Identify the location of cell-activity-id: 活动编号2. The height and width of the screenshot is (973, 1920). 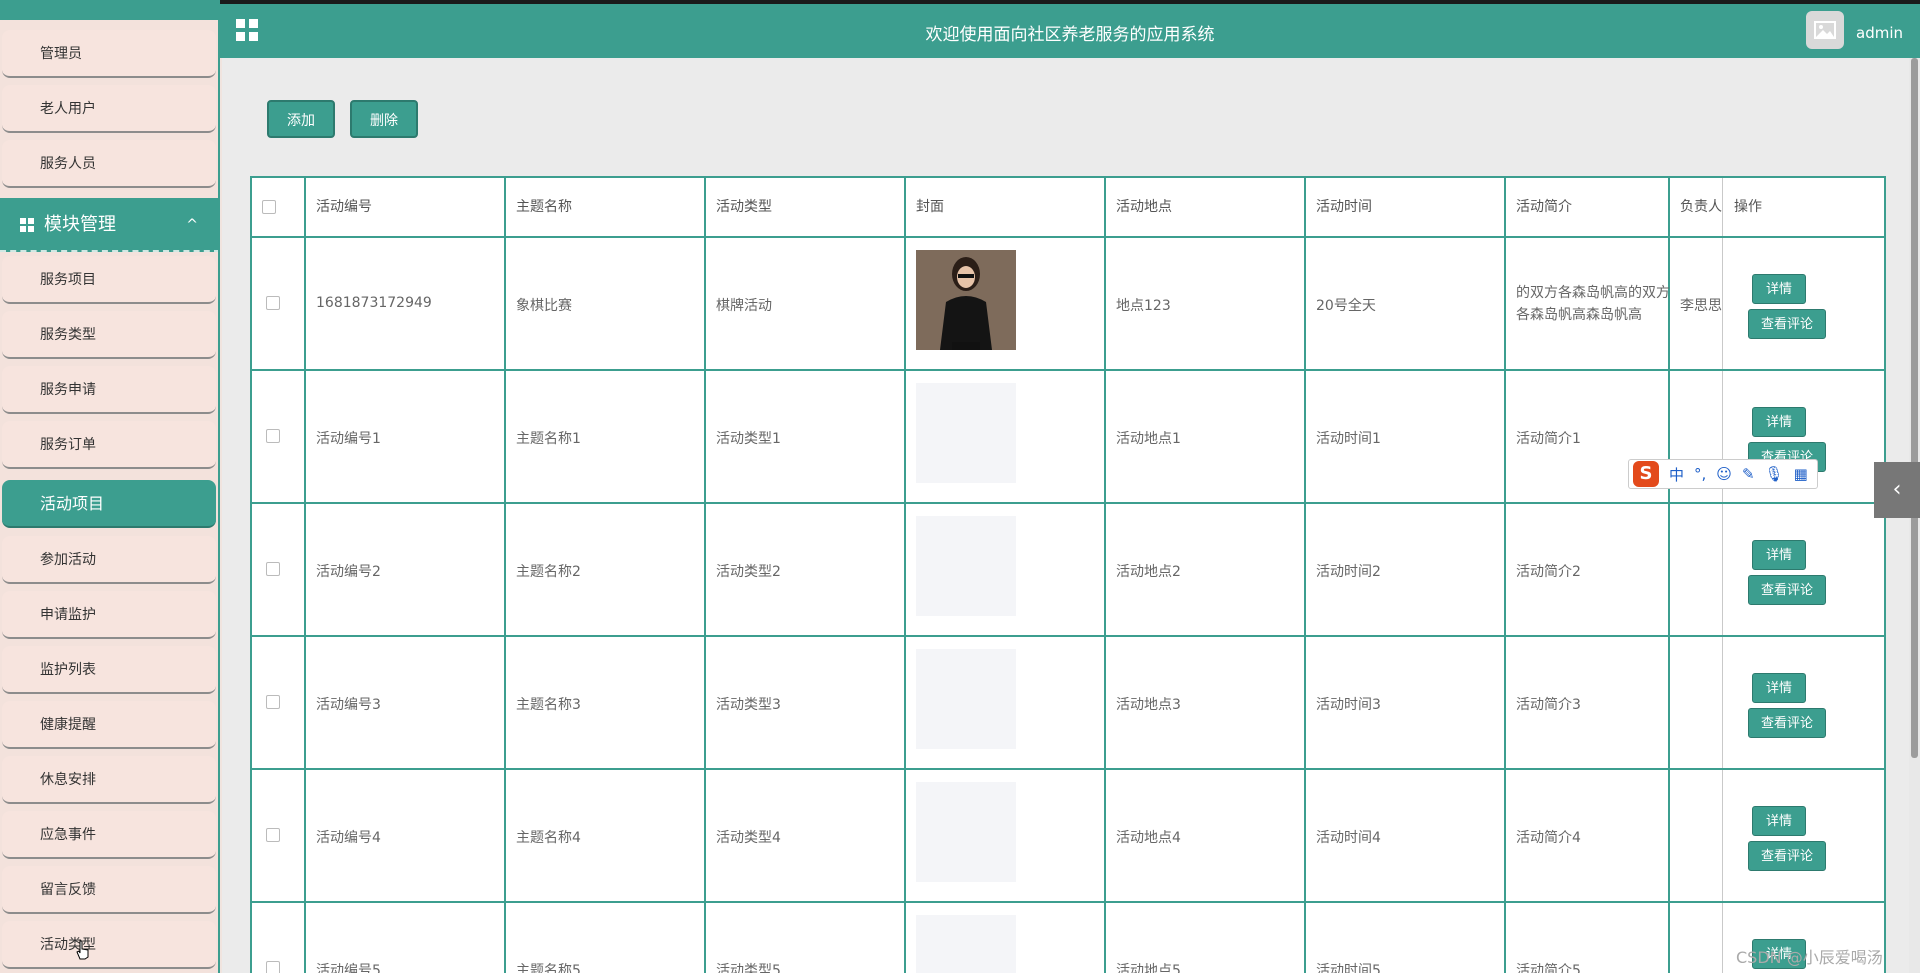
(348, 572).